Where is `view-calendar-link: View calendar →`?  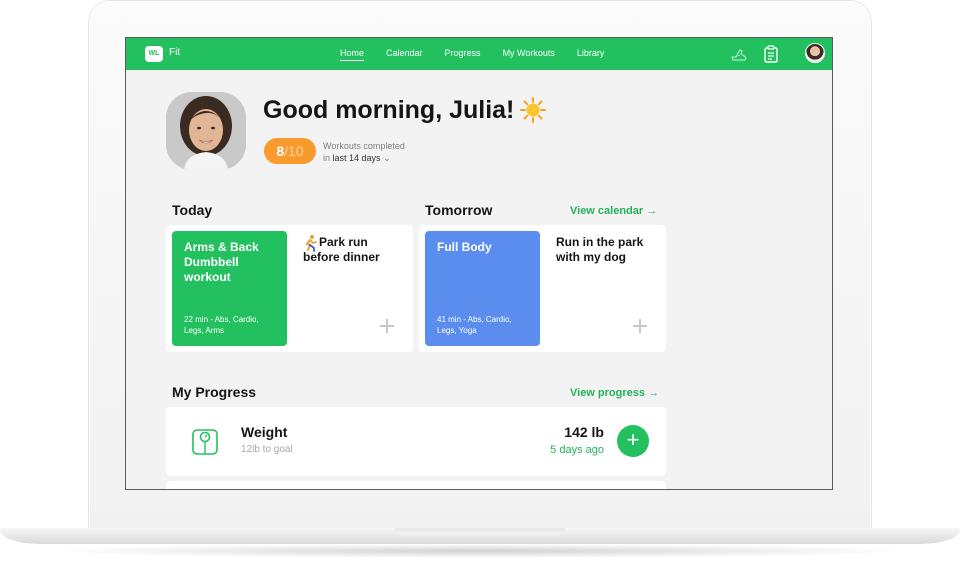
view-calendar-link: View calendar → is located at coordinates (613, 211).